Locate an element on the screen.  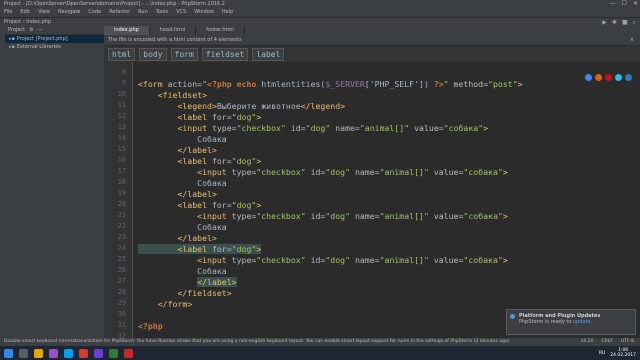
library-icon: ▸▪ is located at coordinates (12, 47).